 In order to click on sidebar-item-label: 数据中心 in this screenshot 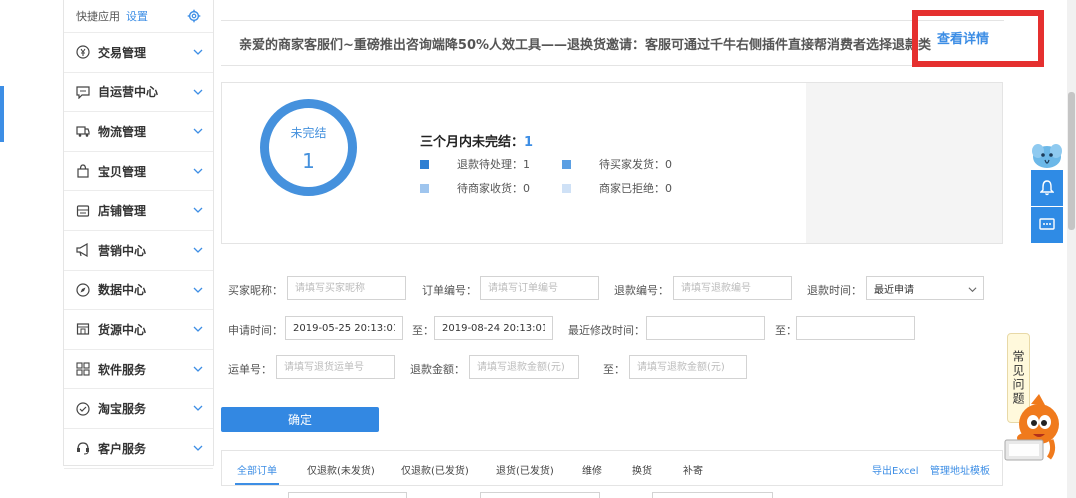, I will do `click(122, 290)`.